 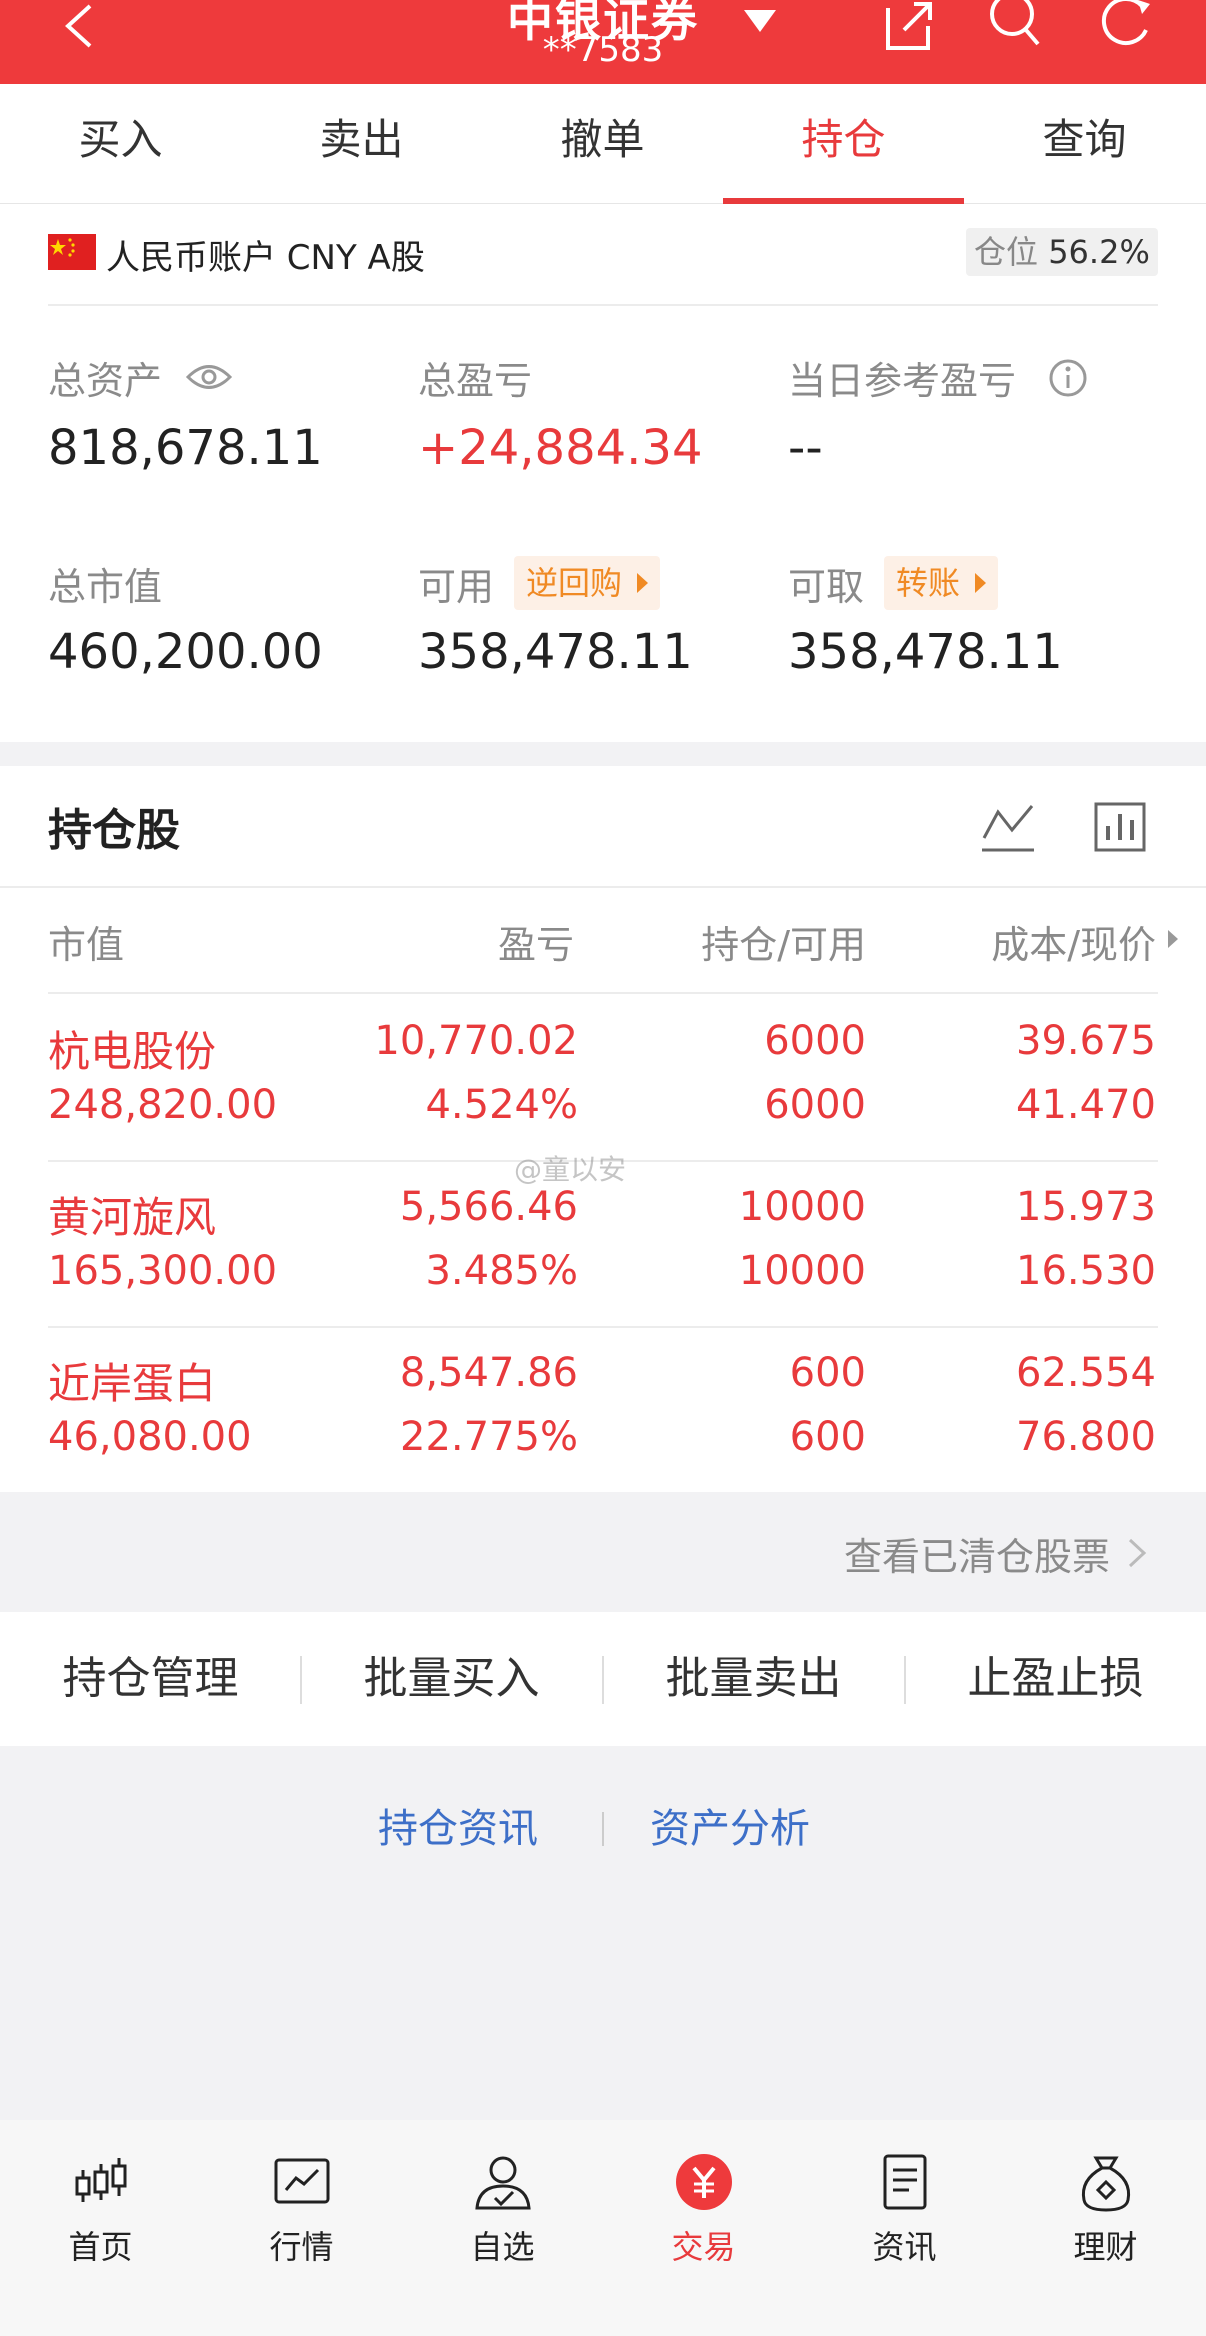 I want to click on stock-position: 6000, so click(x=815, y=1041).